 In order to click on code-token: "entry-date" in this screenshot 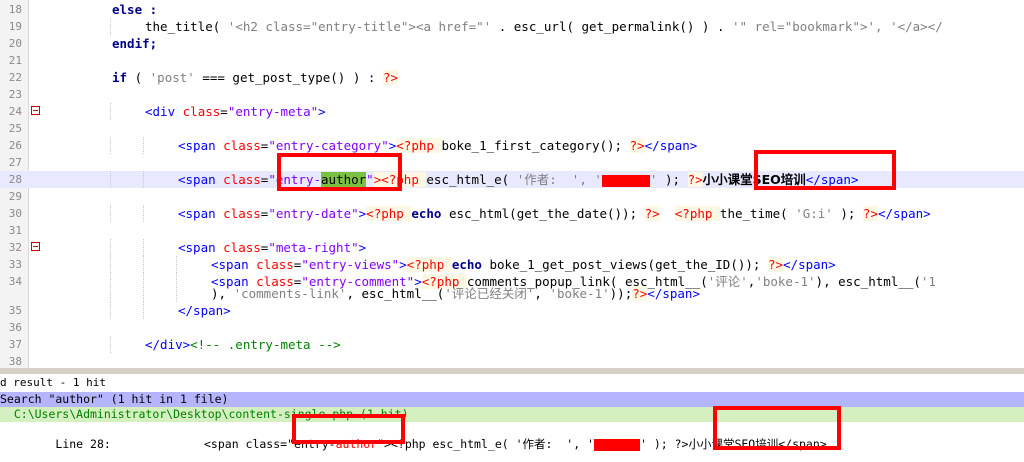, I will do `click(313, 213)`.